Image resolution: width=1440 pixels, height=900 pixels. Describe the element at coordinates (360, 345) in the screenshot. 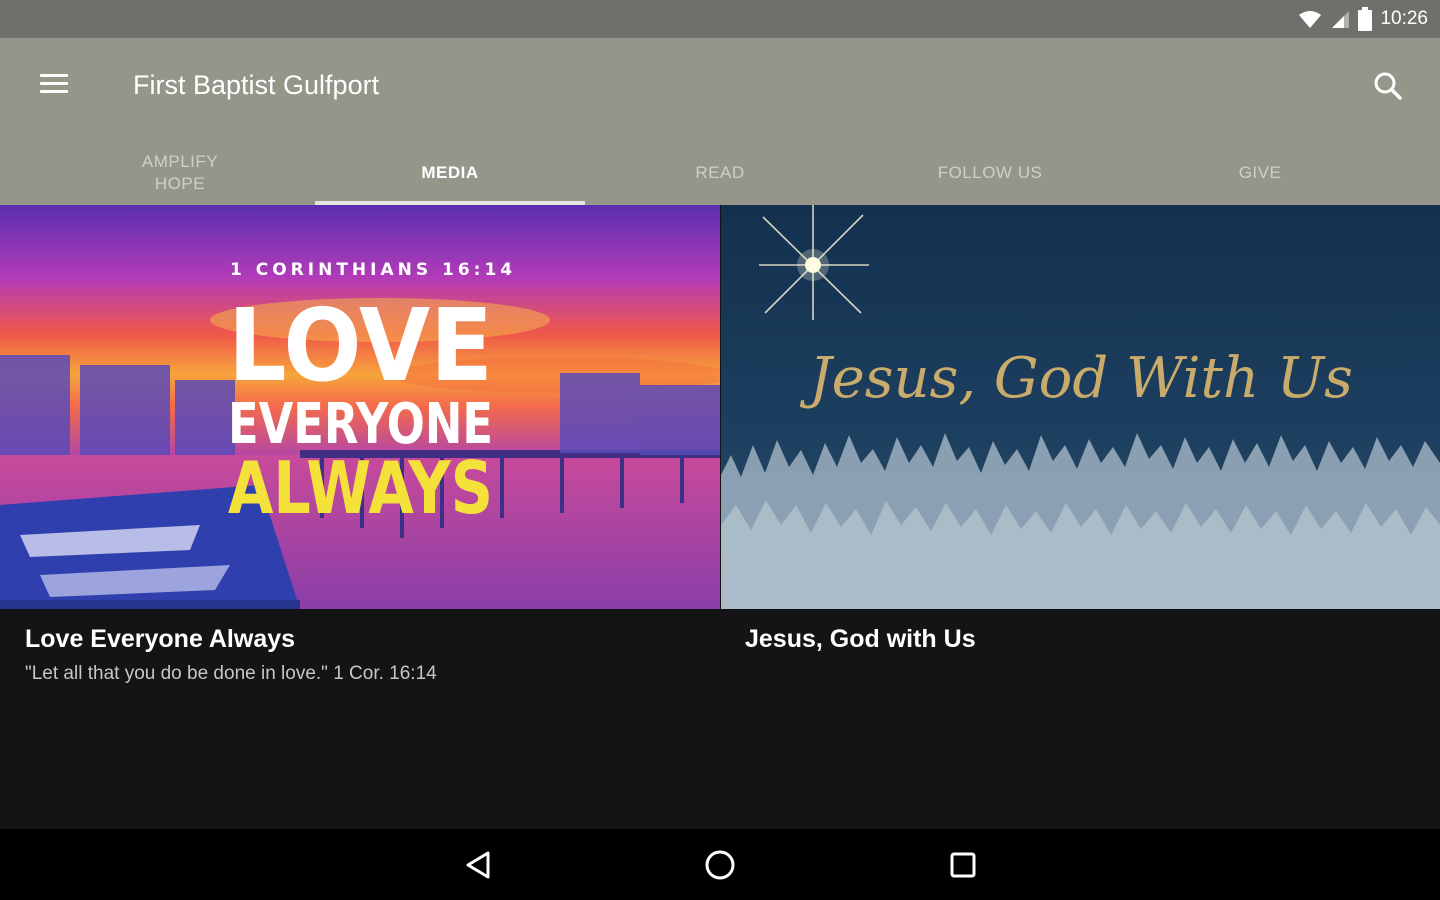

I see `artwork-line-1: LOVE` at that location.